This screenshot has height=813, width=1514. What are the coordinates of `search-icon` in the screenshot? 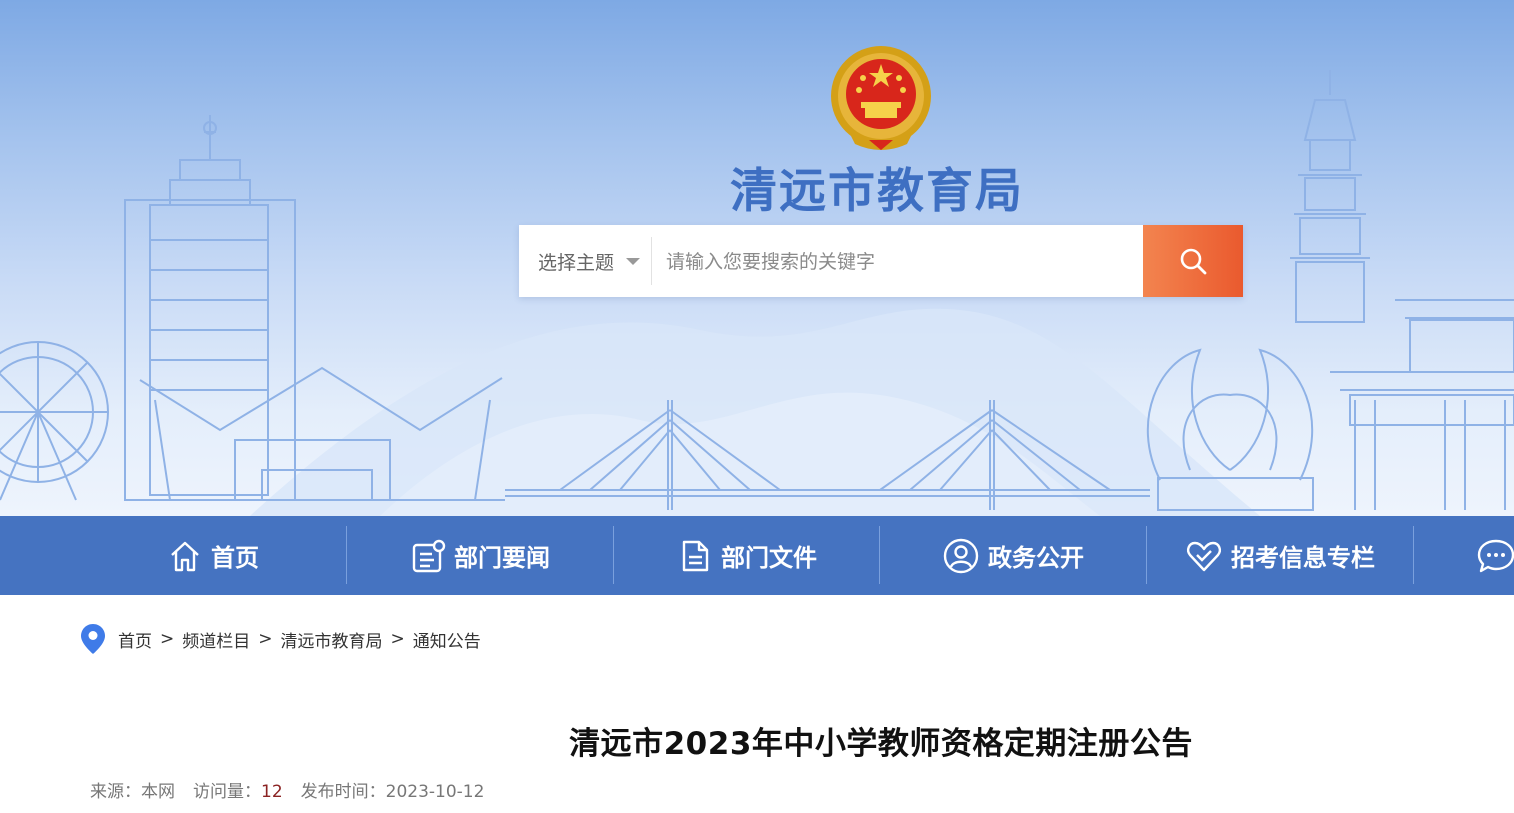 It's located at (1193, 261).